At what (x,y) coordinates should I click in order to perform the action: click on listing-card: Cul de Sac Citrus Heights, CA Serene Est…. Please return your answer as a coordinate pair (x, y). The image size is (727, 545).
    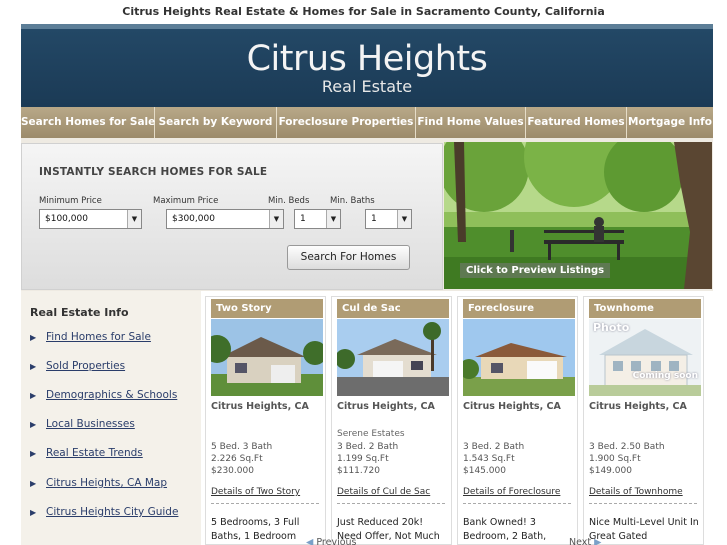
    Looking at the image, I should click on (391, 420).